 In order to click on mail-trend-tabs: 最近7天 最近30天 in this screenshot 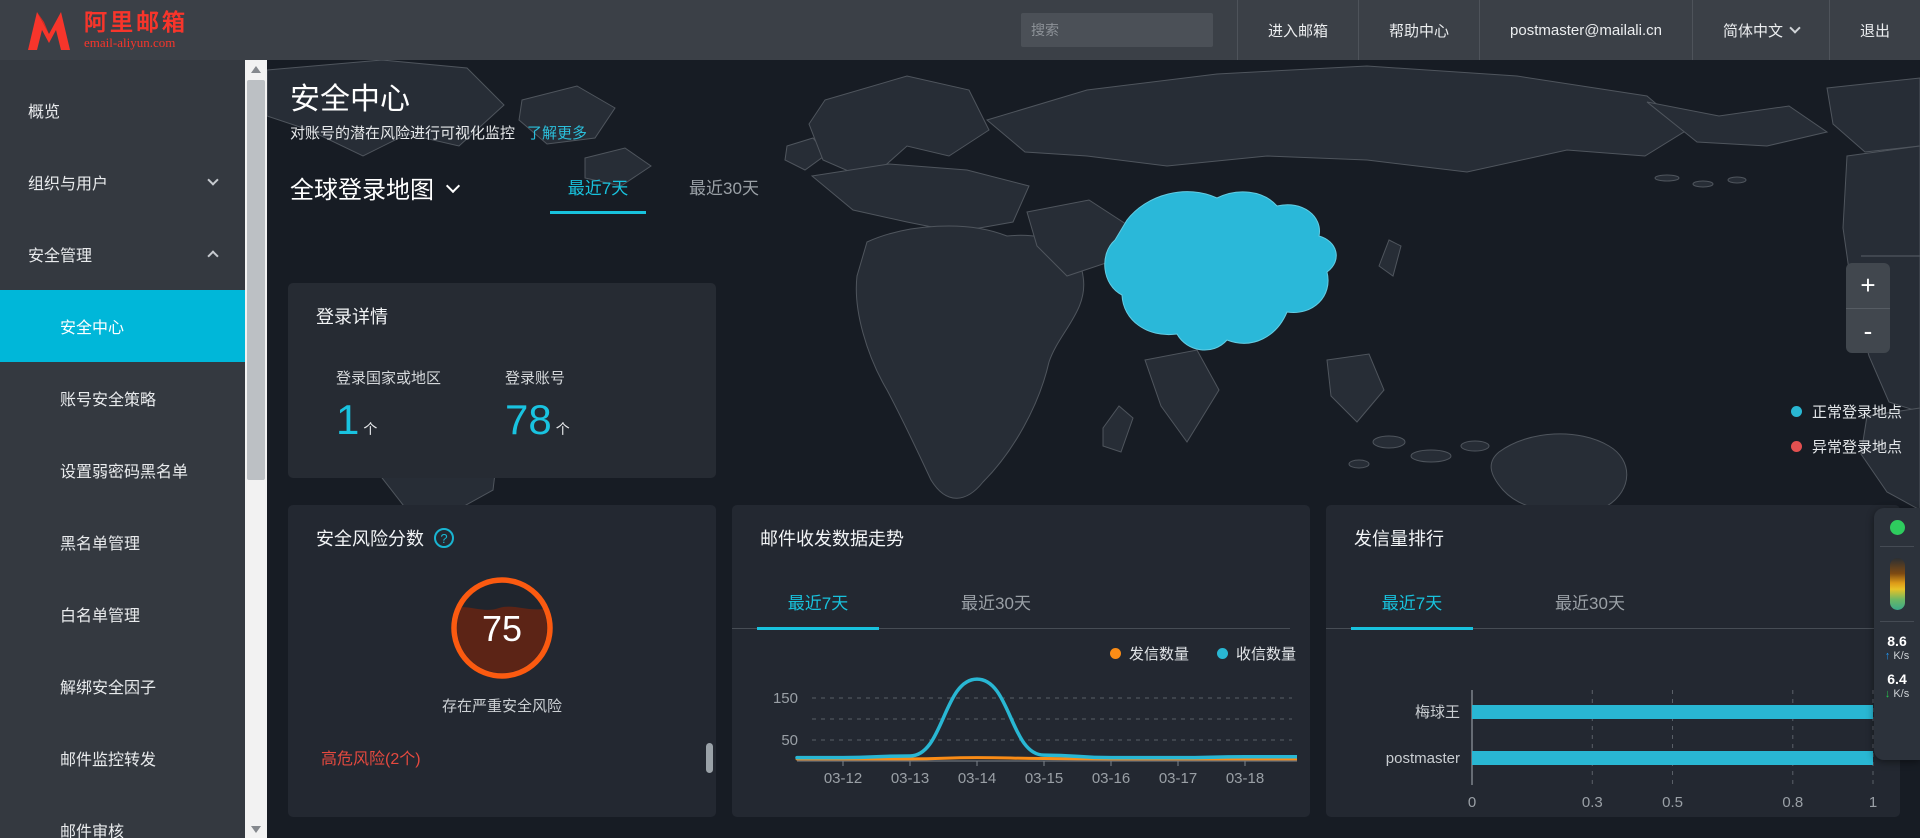, I will do `click(1011, 609)`.